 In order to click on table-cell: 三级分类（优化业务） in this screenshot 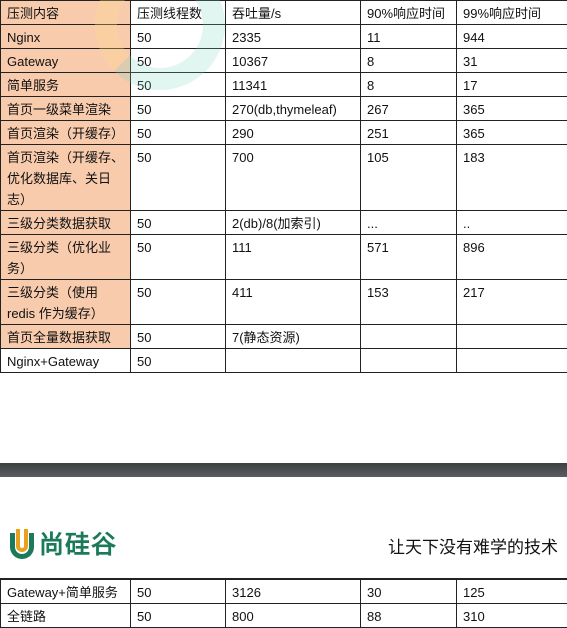, I will do `click(66, 257)`.